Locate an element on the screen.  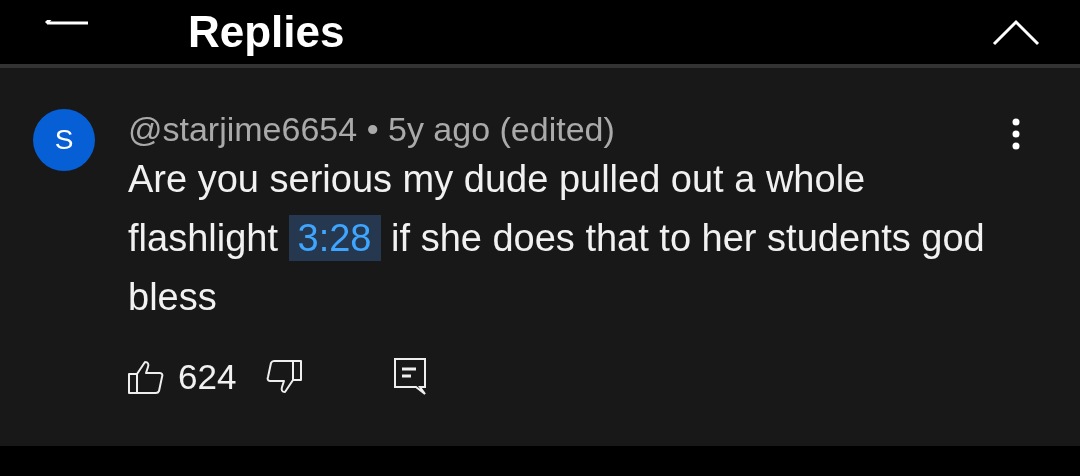
timestamp-link: 3:28 is located at coordinates (334, 238).